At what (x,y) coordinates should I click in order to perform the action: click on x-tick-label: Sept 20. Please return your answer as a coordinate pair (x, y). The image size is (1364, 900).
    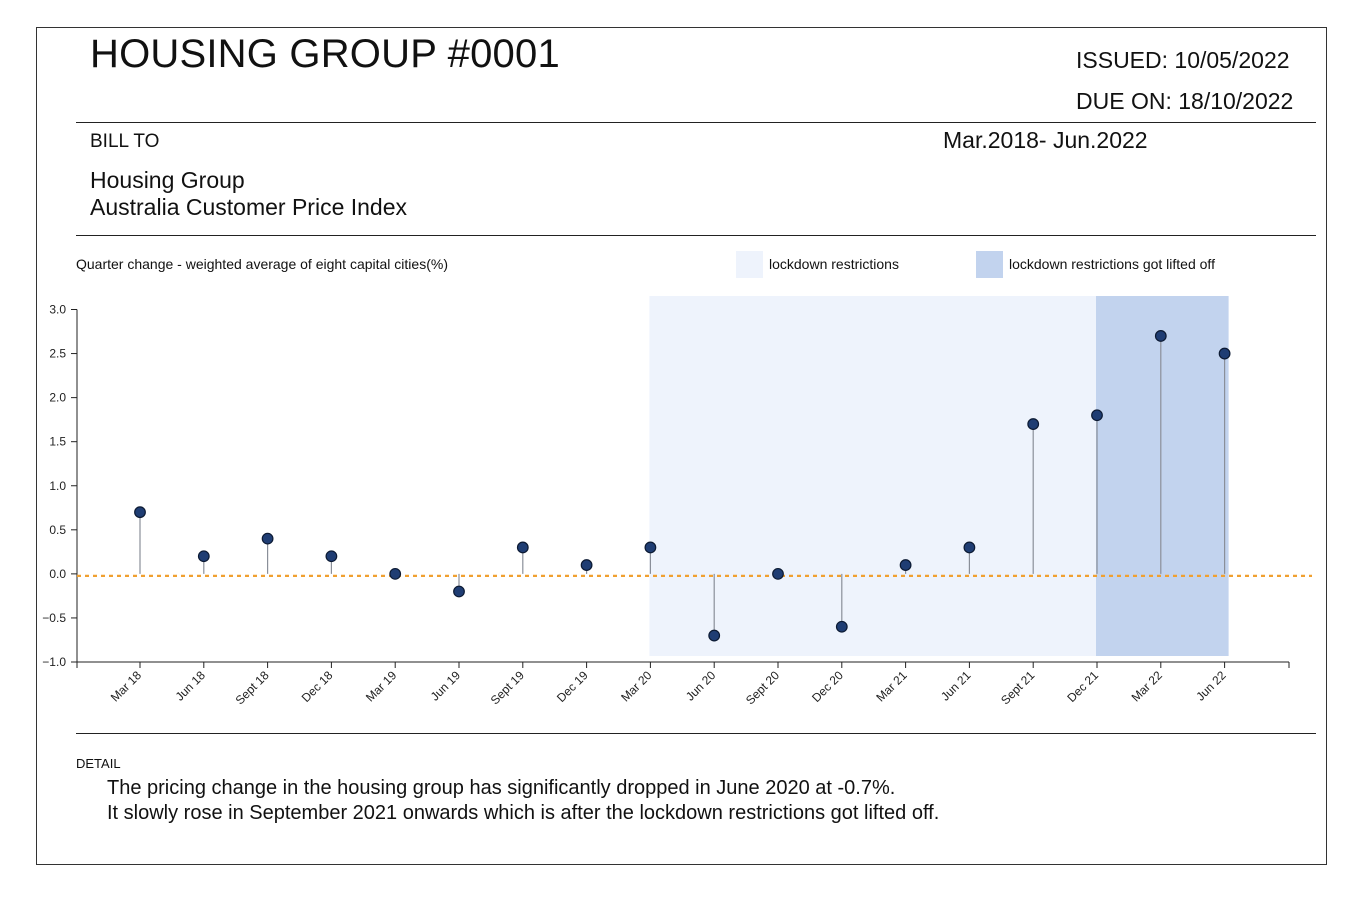
    Looking at the image, I should click on (762, 687).